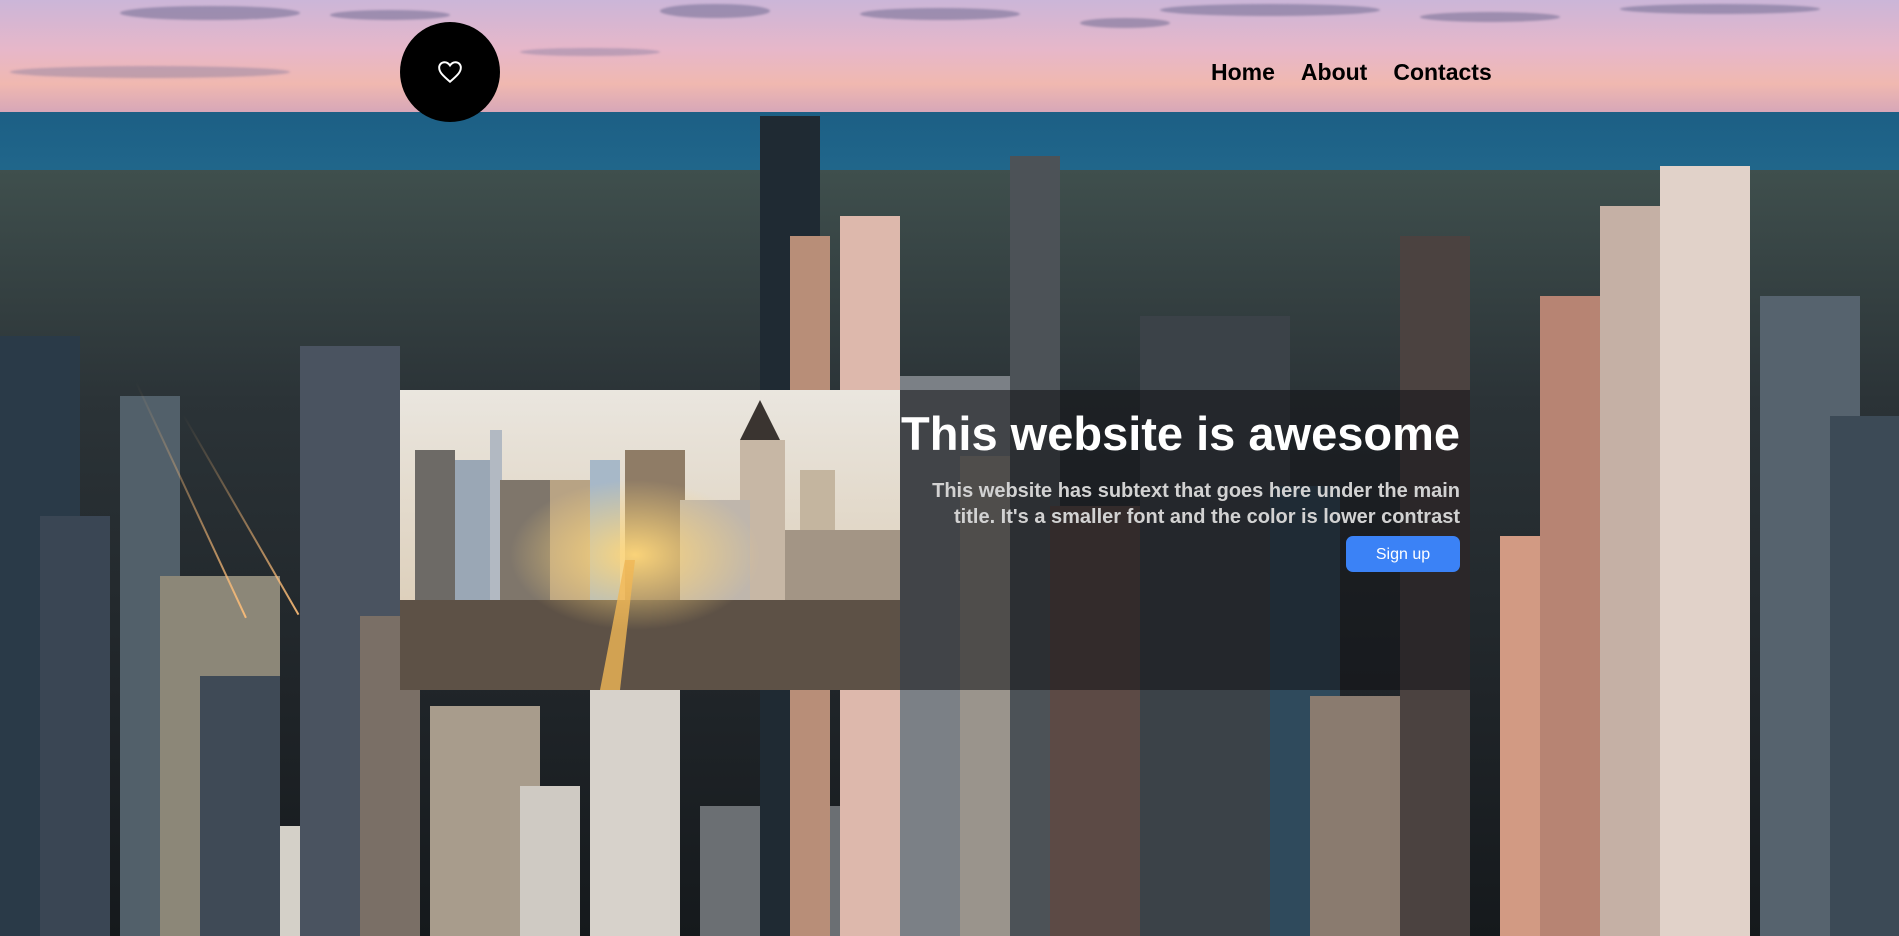 Image resolution: width=1899 pixels, height=936 pixels. I want to click on nav-about: About, so click(1334, 72).